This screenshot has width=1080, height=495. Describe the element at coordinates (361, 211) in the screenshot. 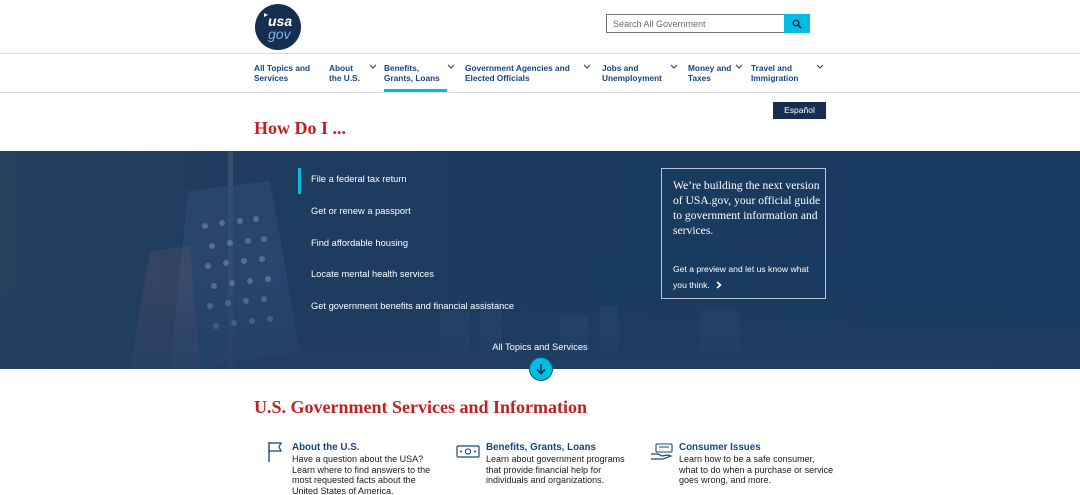

I see `hero-link-passport: Get or renew a passport` at that location.